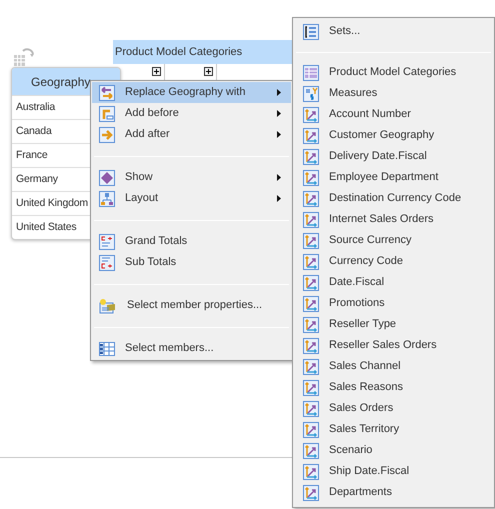 The image size is (495, 509). Describe the element at coordinates (393, 429) in the screenshot. I see `menu-item: Sales Territory` at that location.